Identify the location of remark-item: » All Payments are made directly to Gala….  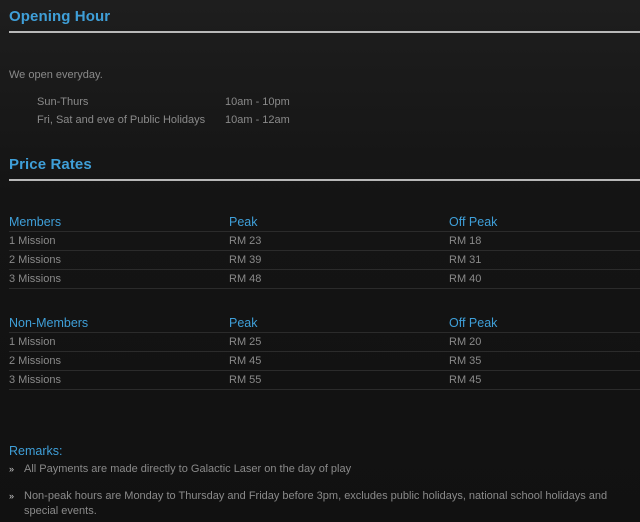
(323, 469).